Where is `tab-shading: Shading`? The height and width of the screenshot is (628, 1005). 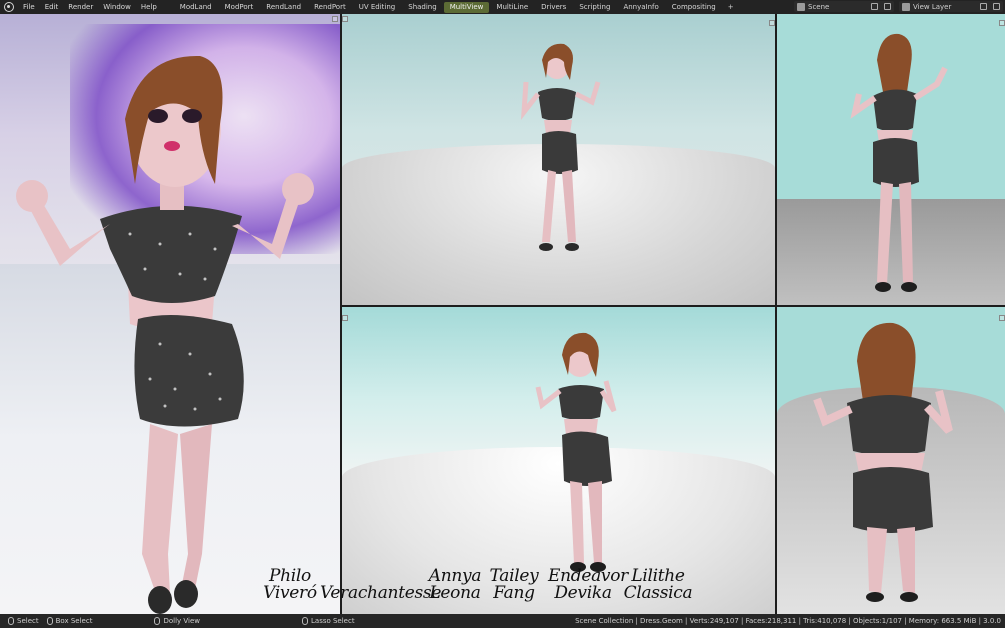
tab-shading: Shading is located at coordinates (422, 7).